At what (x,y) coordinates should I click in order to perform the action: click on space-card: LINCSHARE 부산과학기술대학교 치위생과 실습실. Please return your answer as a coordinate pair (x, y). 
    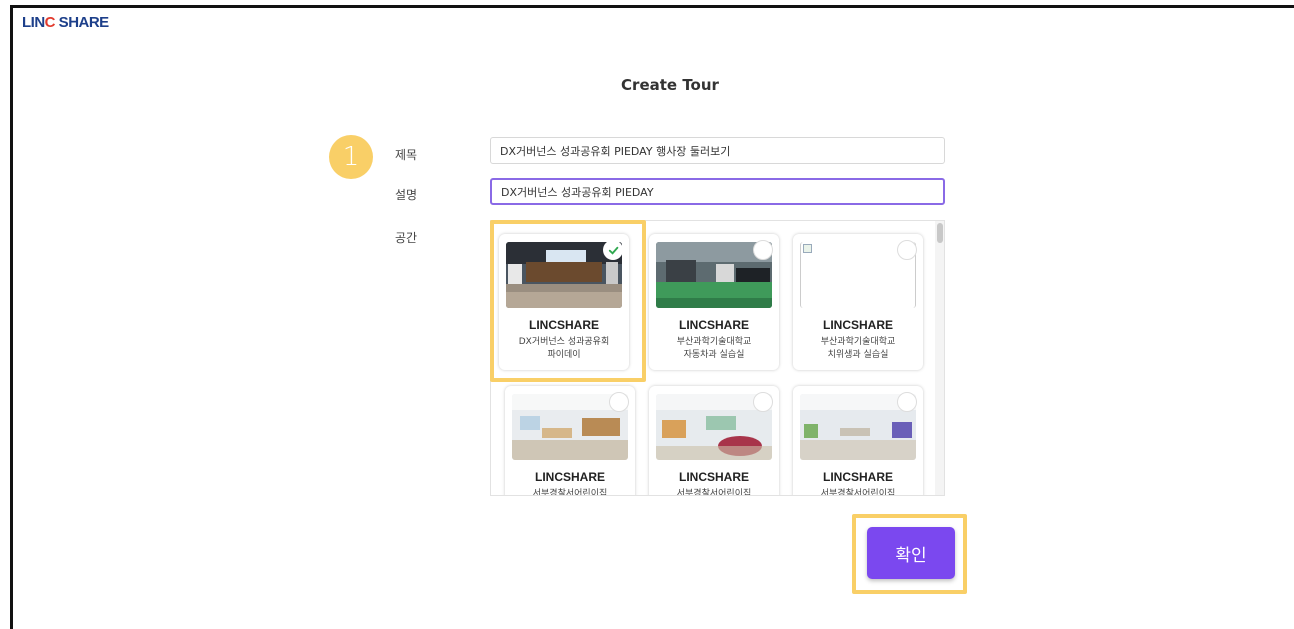
    Looking at the image, I should click on (858, 302).